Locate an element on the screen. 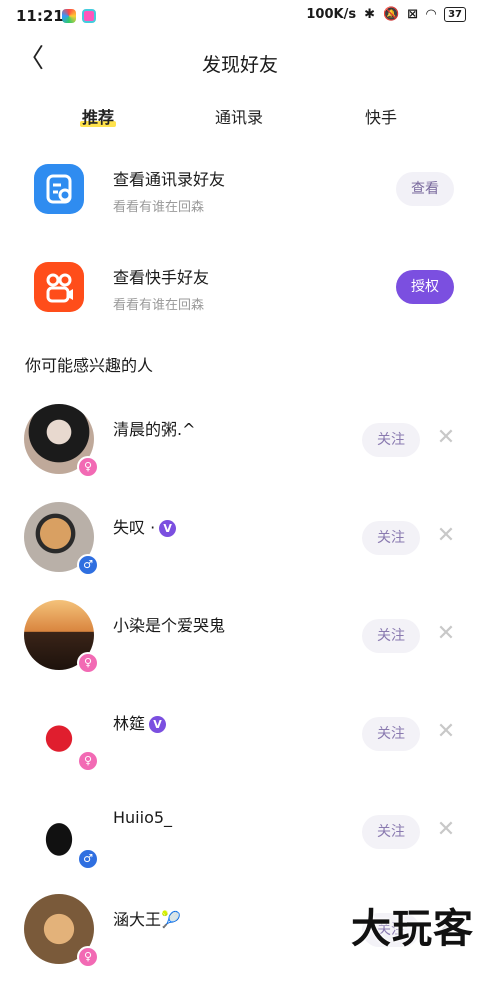 The width and height of the screenshot is (480, 986). sim-off-icon: ⊠ is located at coordinates (413, 14).